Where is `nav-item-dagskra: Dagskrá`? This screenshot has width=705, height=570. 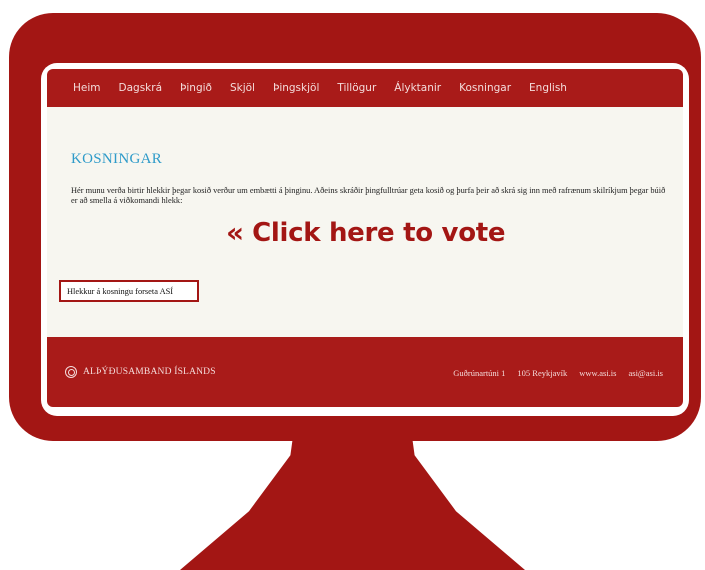
nav-item-dagskra: Dagskrá is located at coordinates (141, 88).